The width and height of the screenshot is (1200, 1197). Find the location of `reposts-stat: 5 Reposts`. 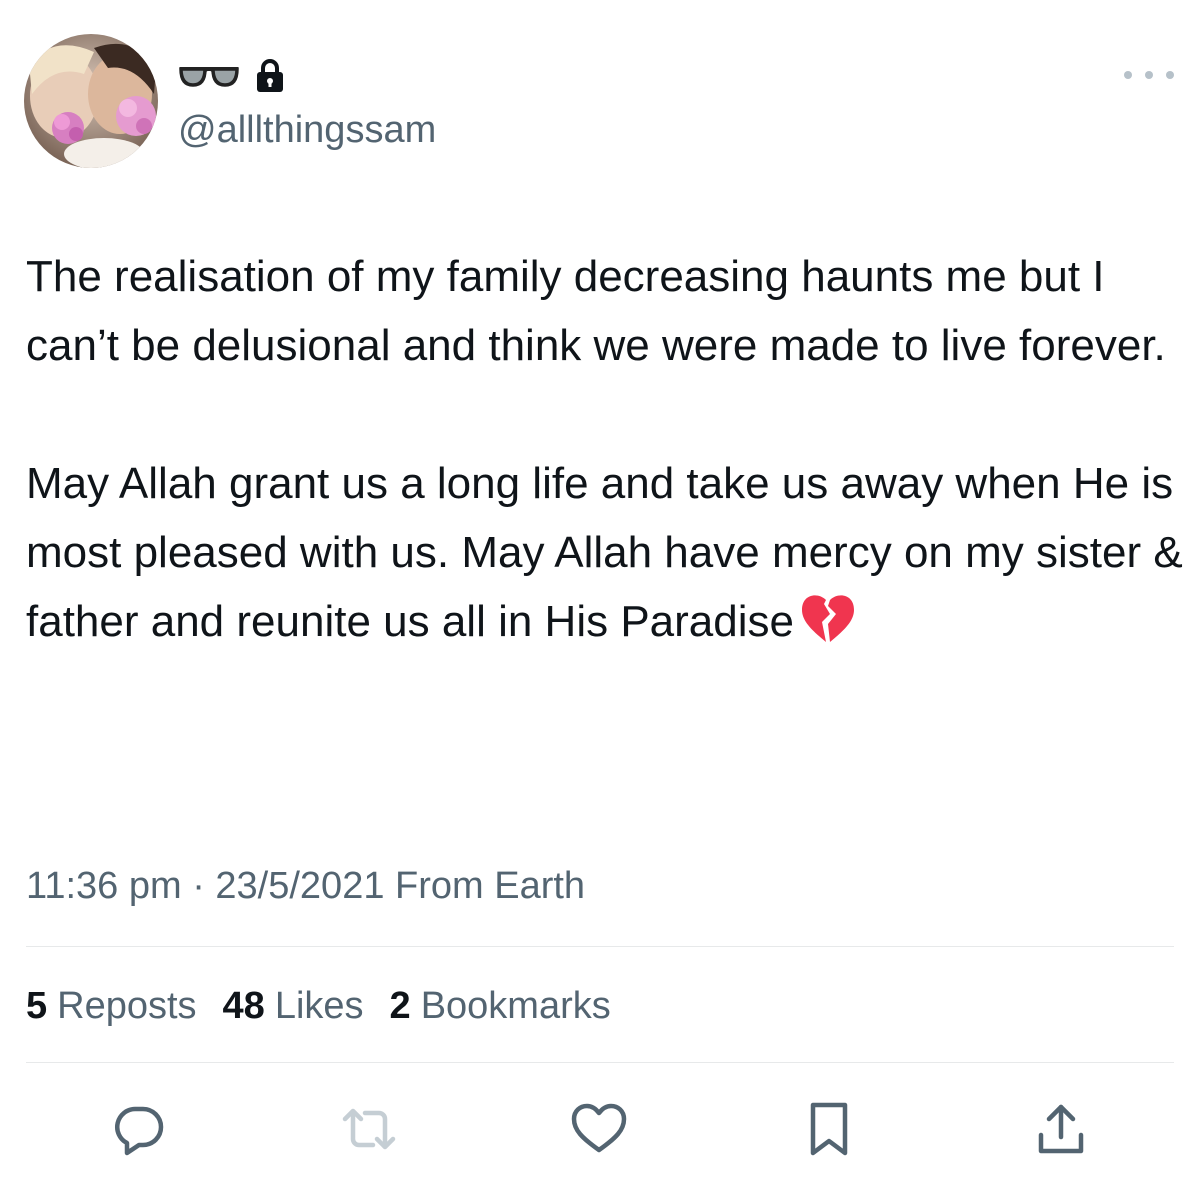

reposts-stat: 5 Reposts is located at coordinates (111, 1006).